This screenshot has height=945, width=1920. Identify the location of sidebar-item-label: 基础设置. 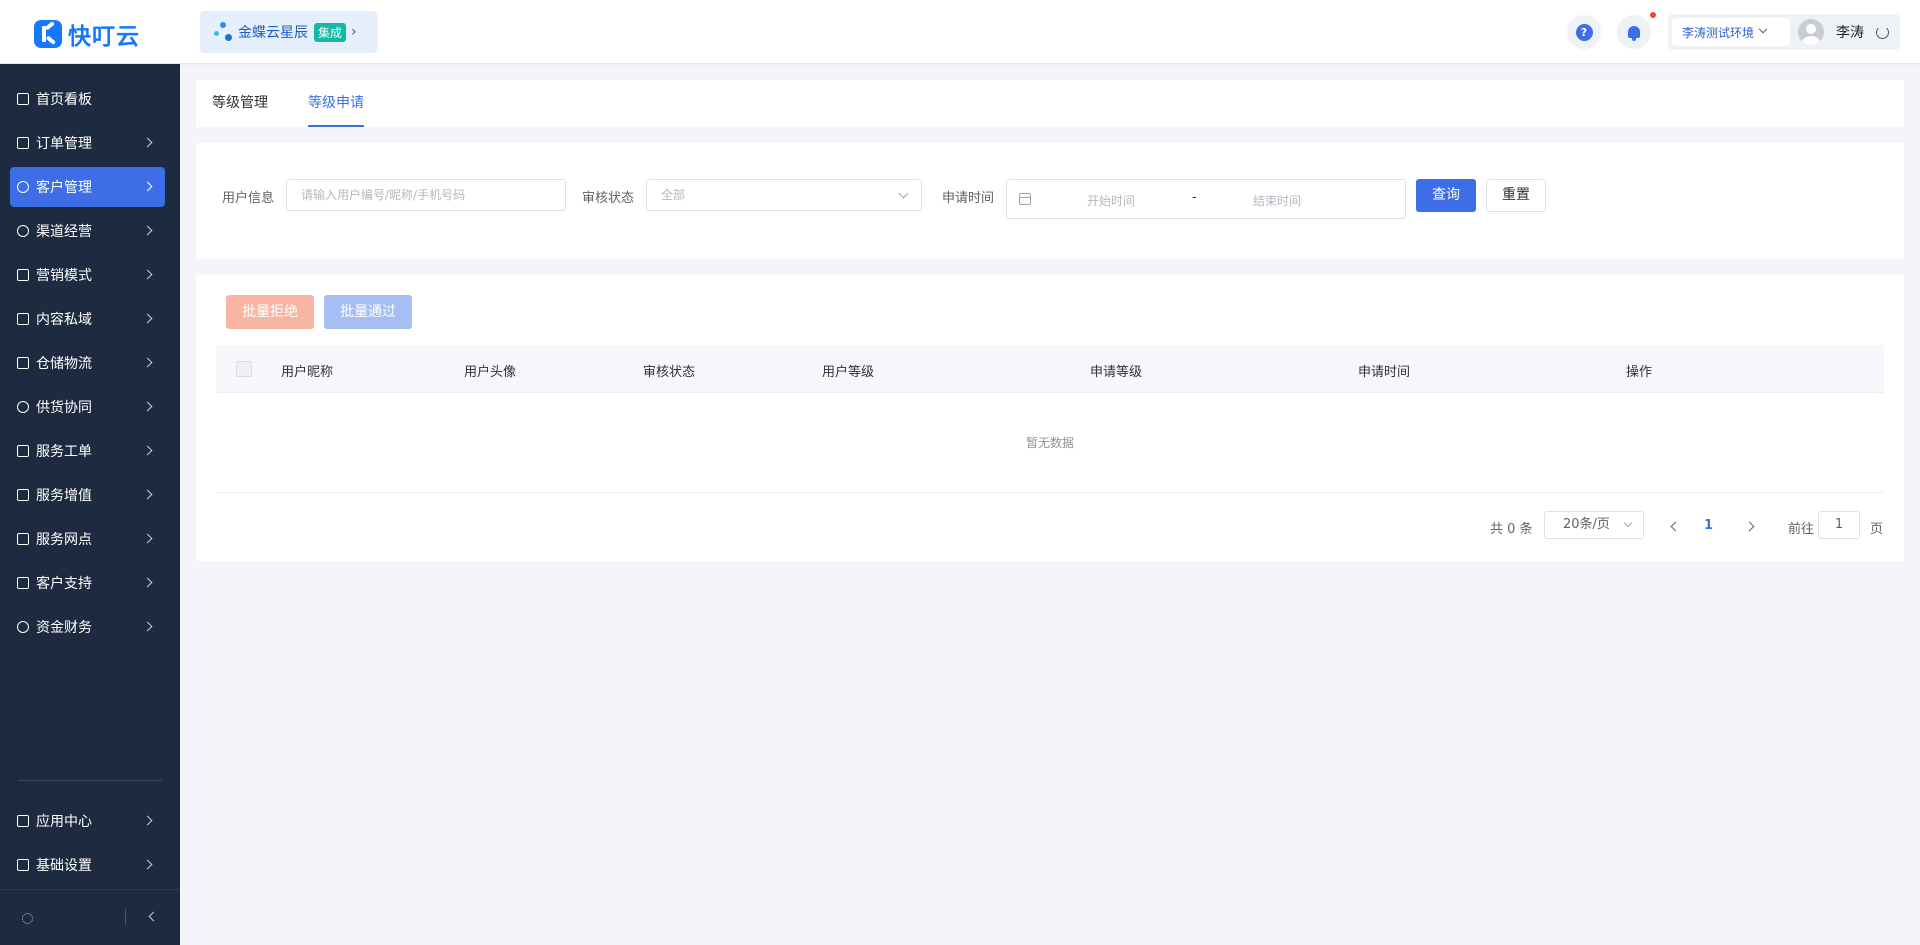
(64, 866).